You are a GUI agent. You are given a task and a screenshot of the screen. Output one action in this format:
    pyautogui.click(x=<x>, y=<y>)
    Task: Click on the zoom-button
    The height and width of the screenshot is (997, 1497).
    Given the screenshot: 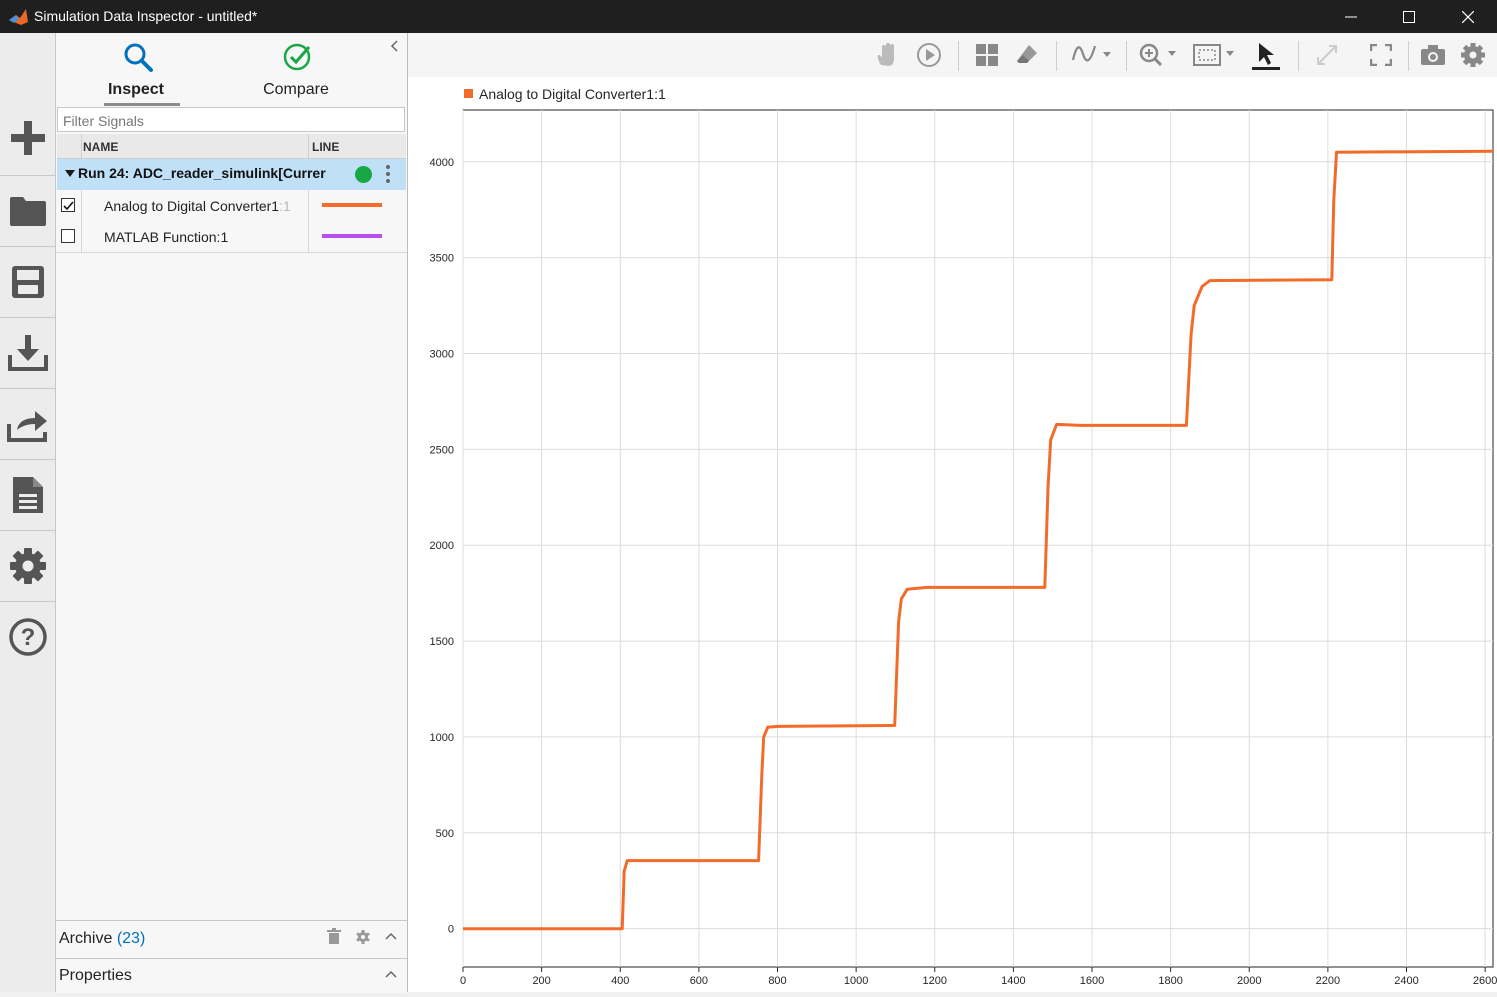 What is the action you would take?
    pyautogui.click(x=1160, y=55)
    